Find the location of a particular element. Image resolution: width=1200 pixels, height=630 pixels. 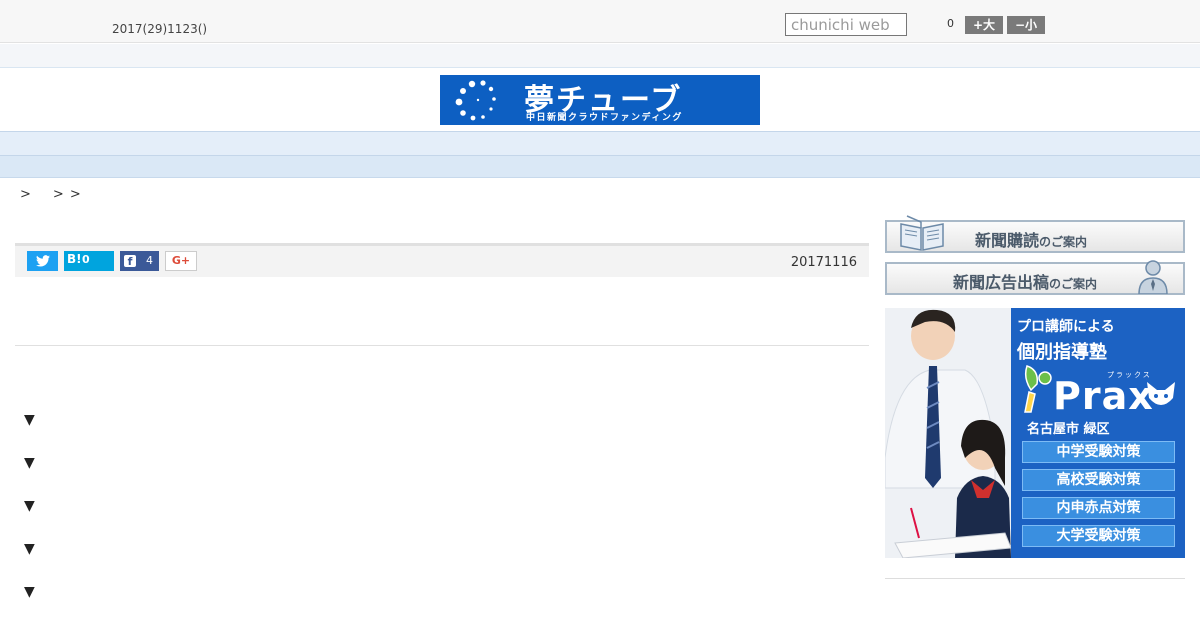

top-bar: 2017(29)1123() 0 +大 −小 is located at coordinates (600, 21).